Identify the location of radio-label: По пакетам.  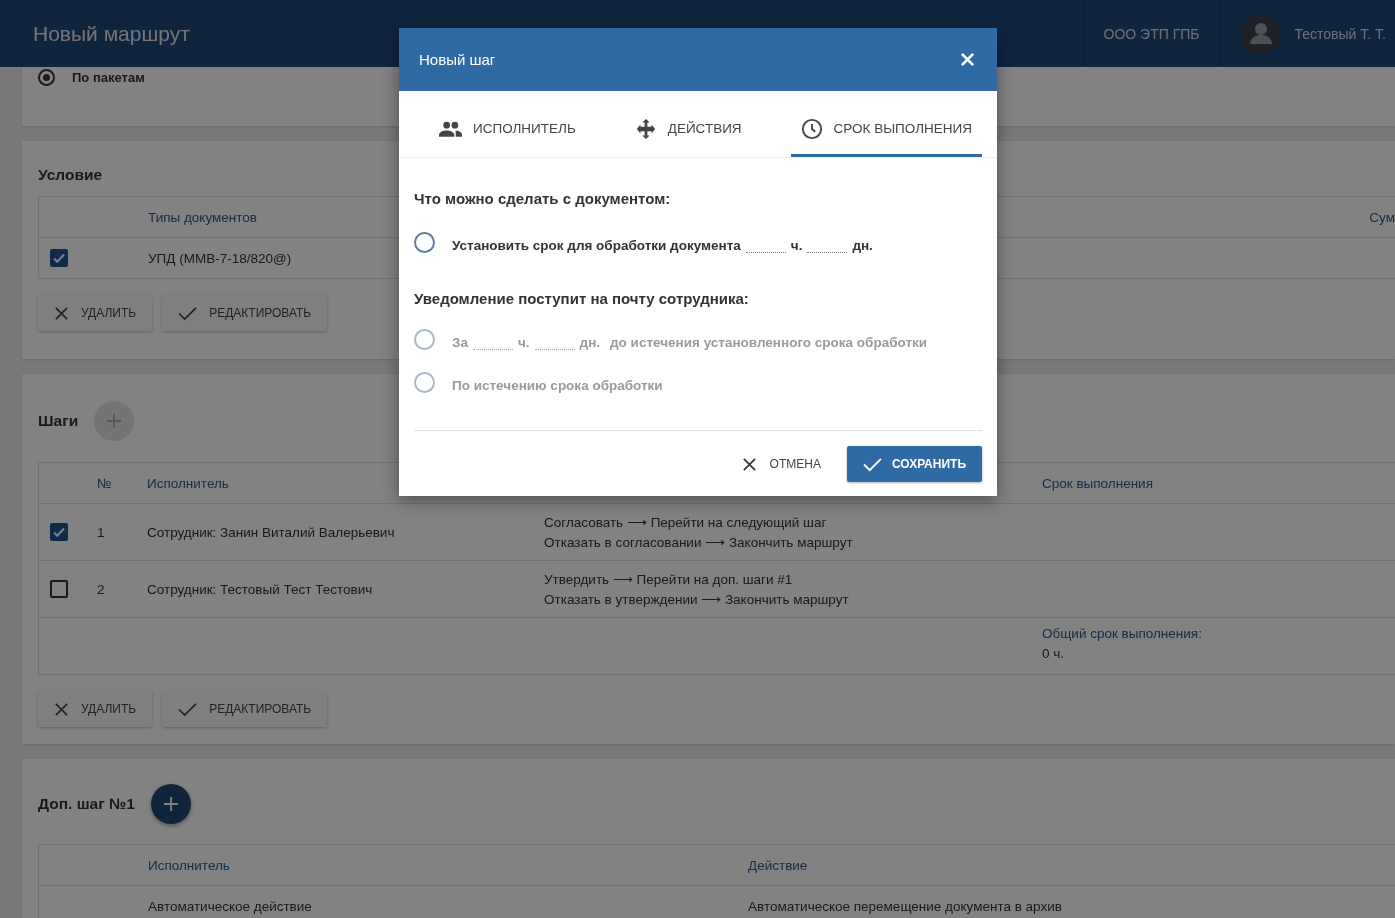
(108, 77).